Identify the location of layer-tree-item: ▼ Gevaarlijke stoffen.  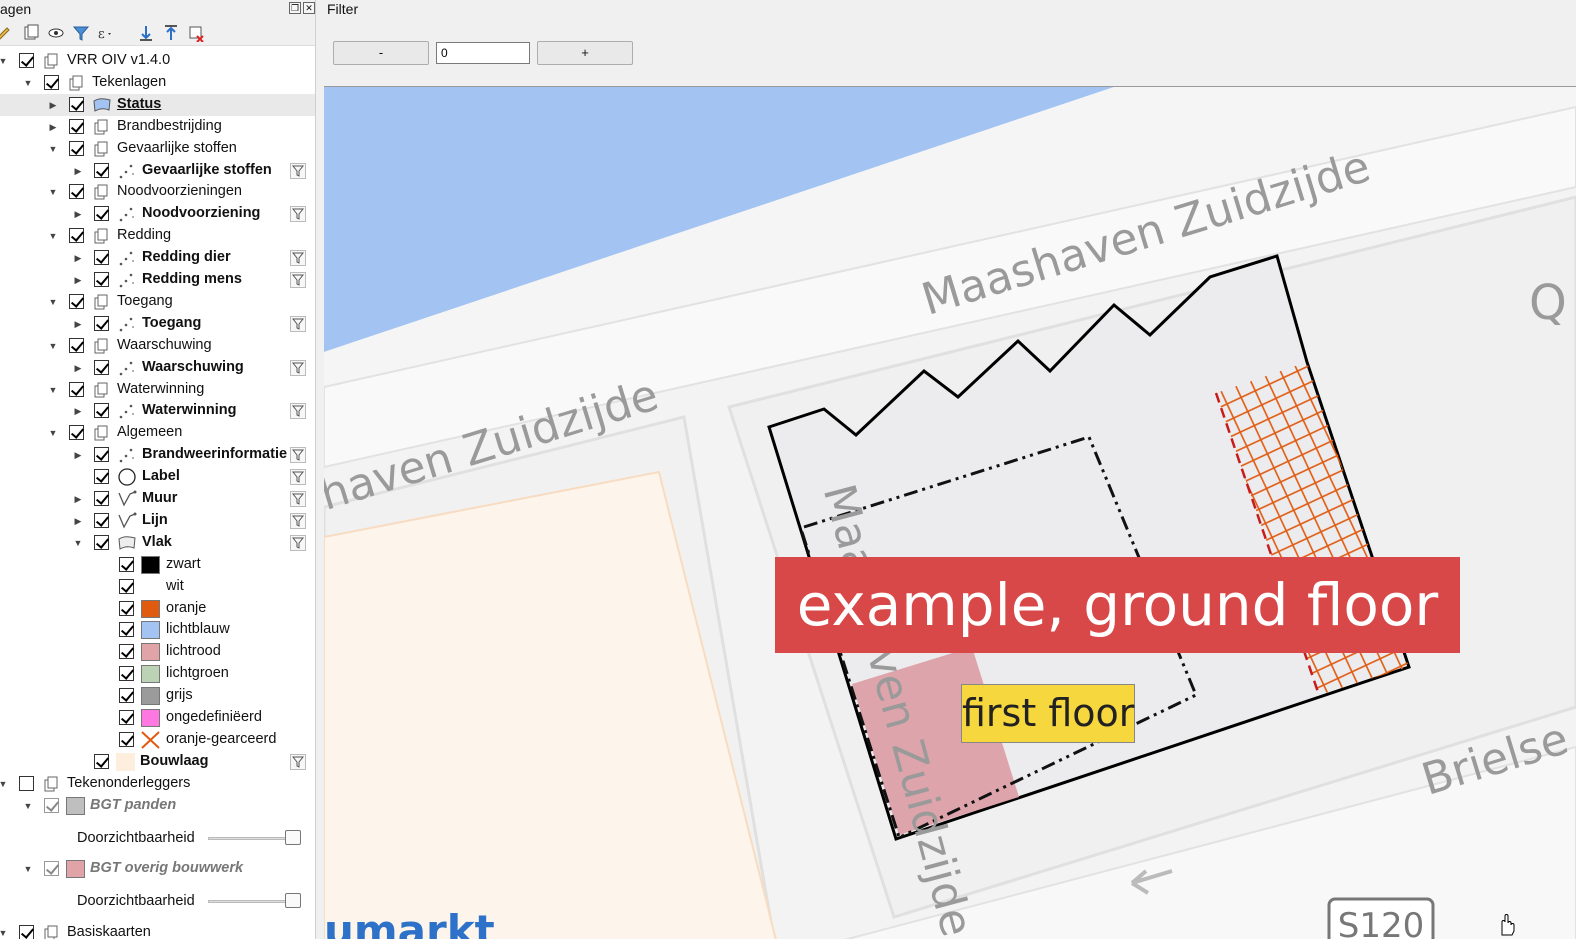
(157, 149).